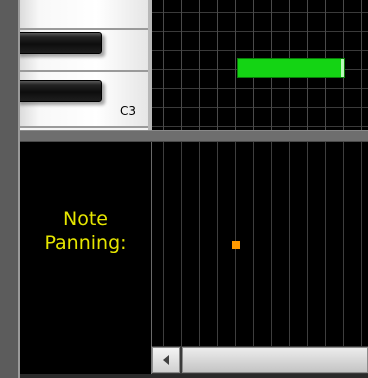 Image resolution: width=368 pixels, height=378 pixels. Describe the element at coordinates (275, 360) in the screenshot. I see `scrollbar-thumb` at that location.